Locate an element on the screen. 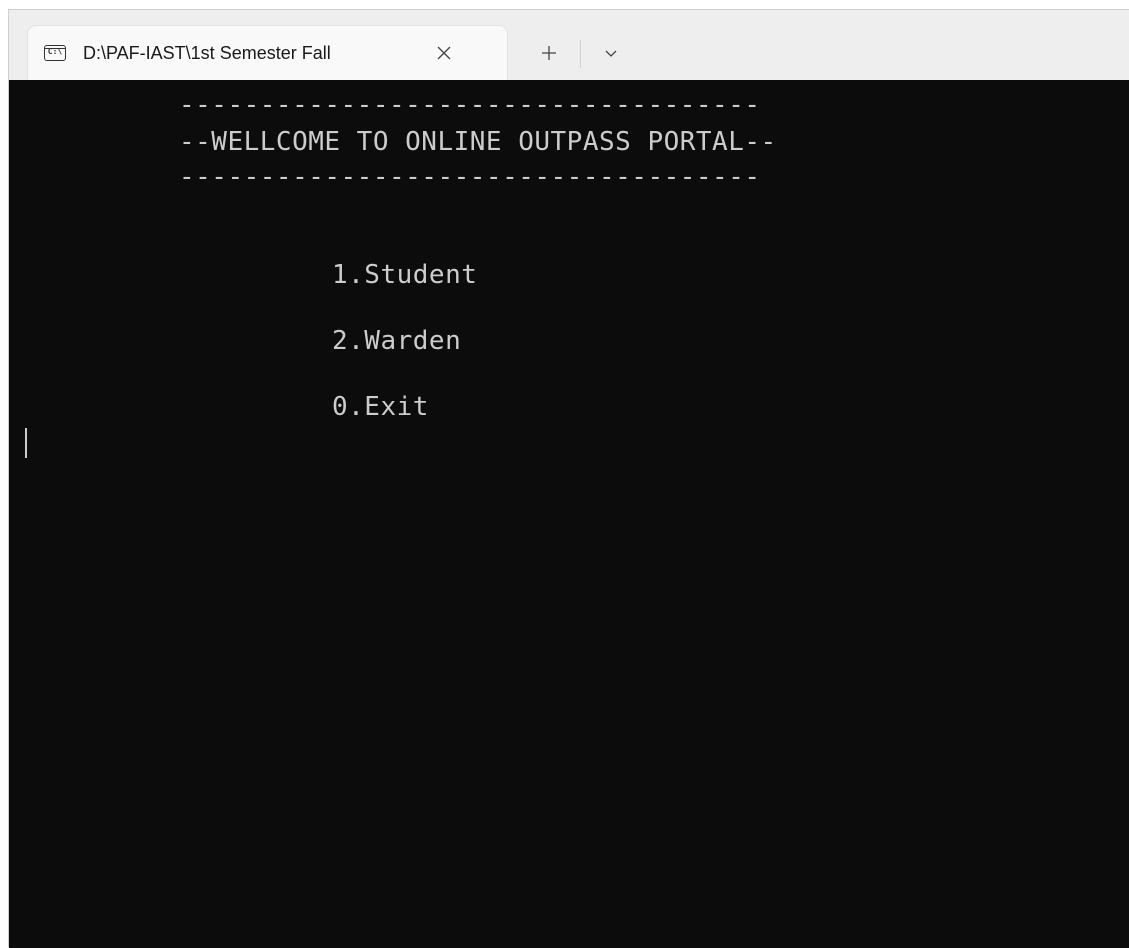 Image resolution: width=1129 pixels, height=948 pixels. close-tab-button is located at coordinates (444, 53).